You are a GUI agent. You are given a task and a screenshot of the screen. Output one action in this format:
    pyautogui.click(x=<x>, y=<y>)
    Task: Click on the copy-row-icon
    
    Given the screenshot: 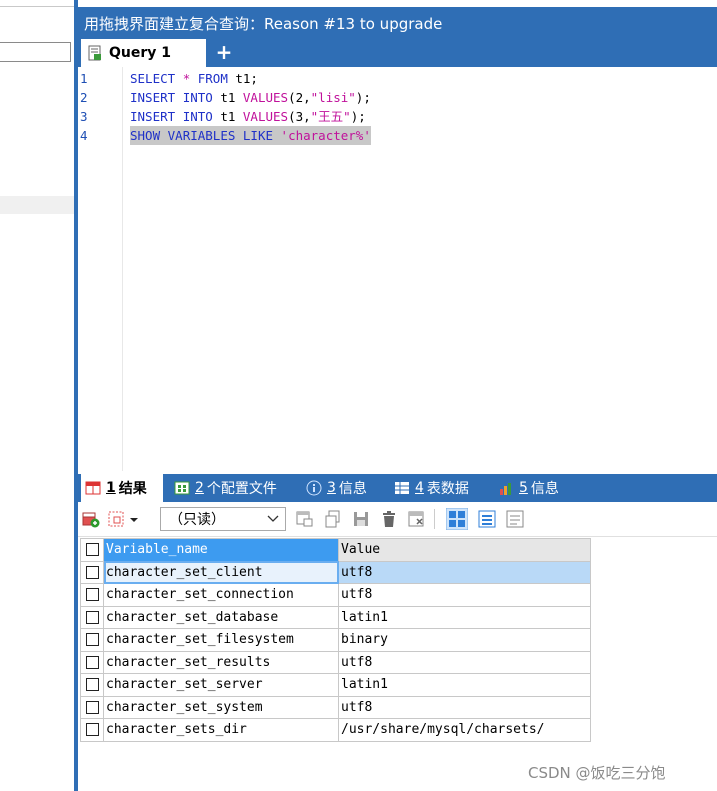 What is the action you would take?
    pyautogui.click(x=333, y=519)
    